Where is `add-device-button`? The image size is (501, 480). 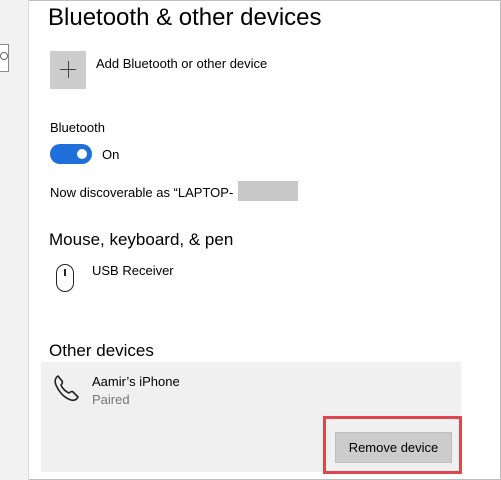
add-device-button is located at coordinates (68, 70).